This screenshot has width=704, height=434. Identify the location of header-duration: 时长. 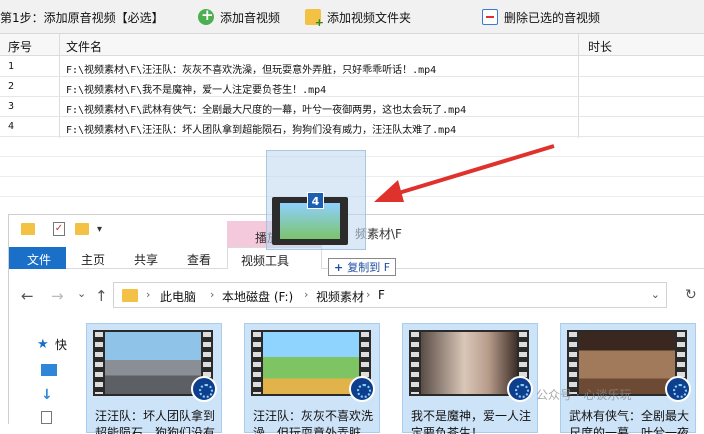
(600, 46).